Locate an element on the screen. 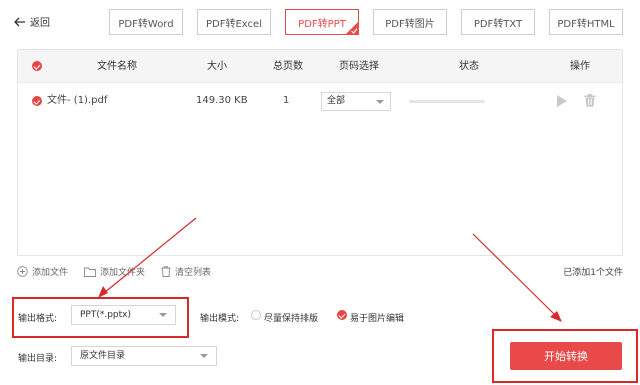  tab-pdf-to-txt: PDF转TXT is located at coordinates (498, 22).